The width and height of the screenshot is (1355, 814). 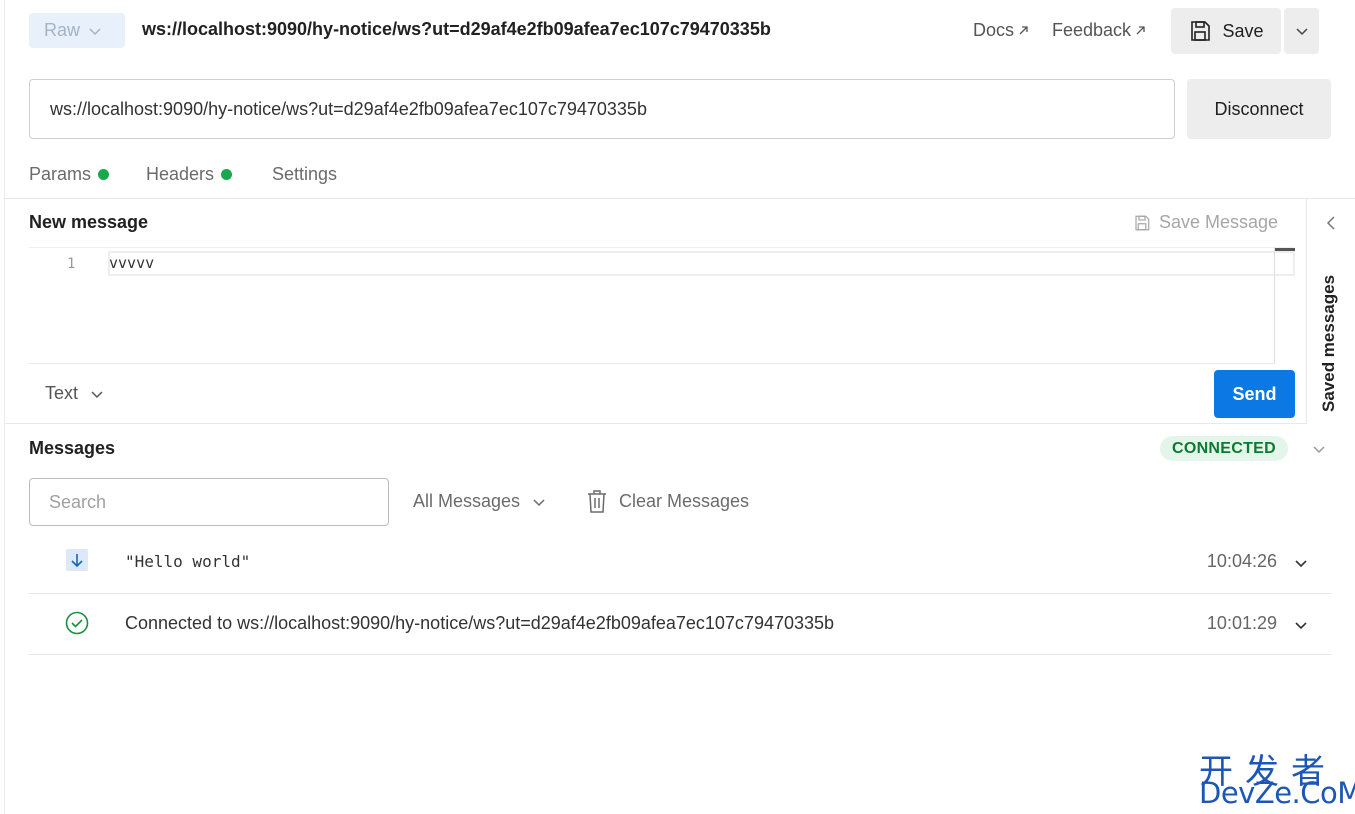 What do you see at coordinates (1254, 394) in the screenshot?
I see `send-button: Send` at bounding box center [1254, 394].